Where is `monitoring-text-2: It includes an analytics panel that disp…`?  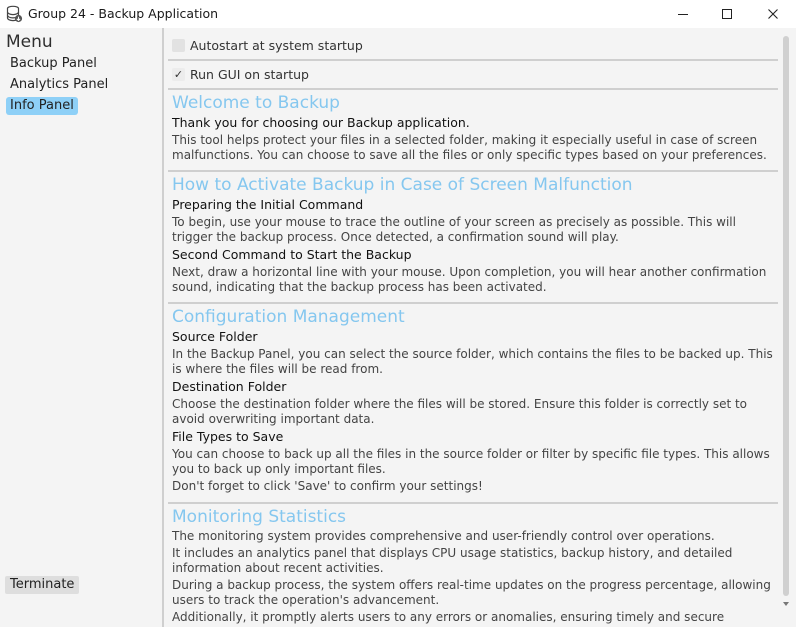
monitoring-text-2: It includes an analytics panel that disp… is located at coordinates (452, 560).